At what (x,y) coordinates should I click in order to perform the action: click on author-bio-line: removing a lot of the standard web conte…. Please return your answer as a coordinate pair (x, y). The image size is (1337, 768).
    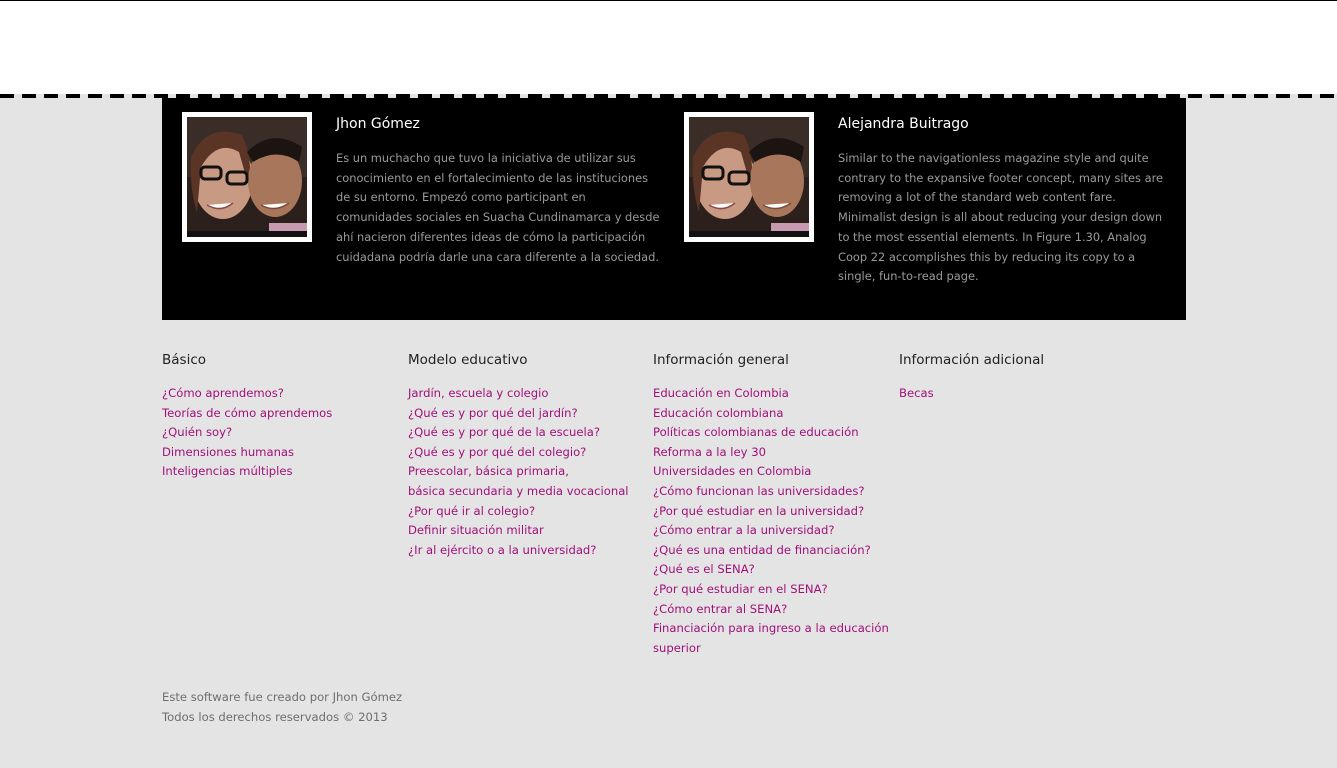
    Looking at the image, I should click on (977, 197).